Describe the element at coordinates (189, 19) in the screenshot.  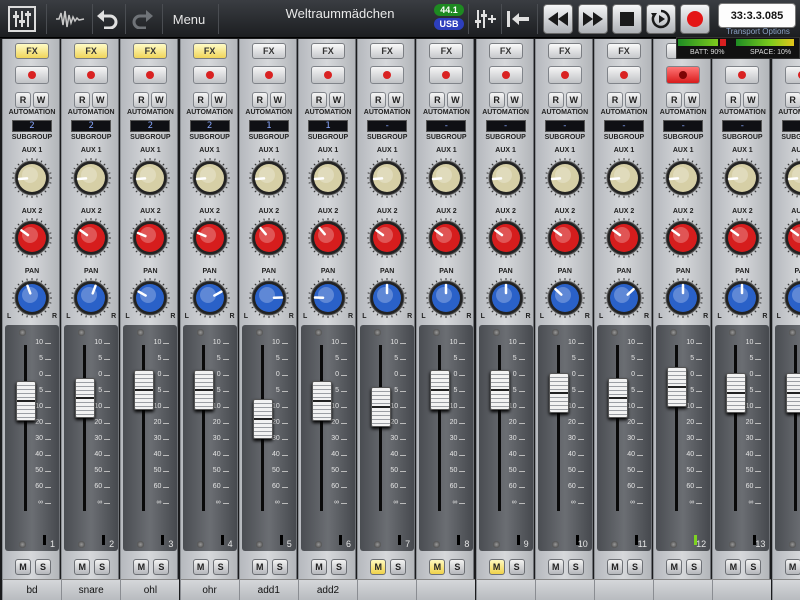
I see `menu-button: Menu` at that location.